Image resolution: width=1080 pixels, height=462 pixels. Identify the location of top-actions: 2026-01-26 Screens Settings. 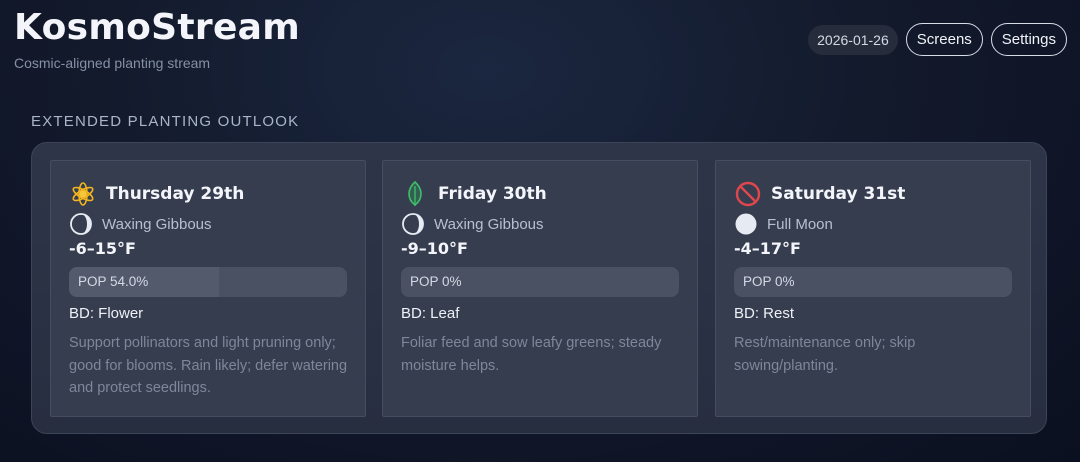
(937, 39).